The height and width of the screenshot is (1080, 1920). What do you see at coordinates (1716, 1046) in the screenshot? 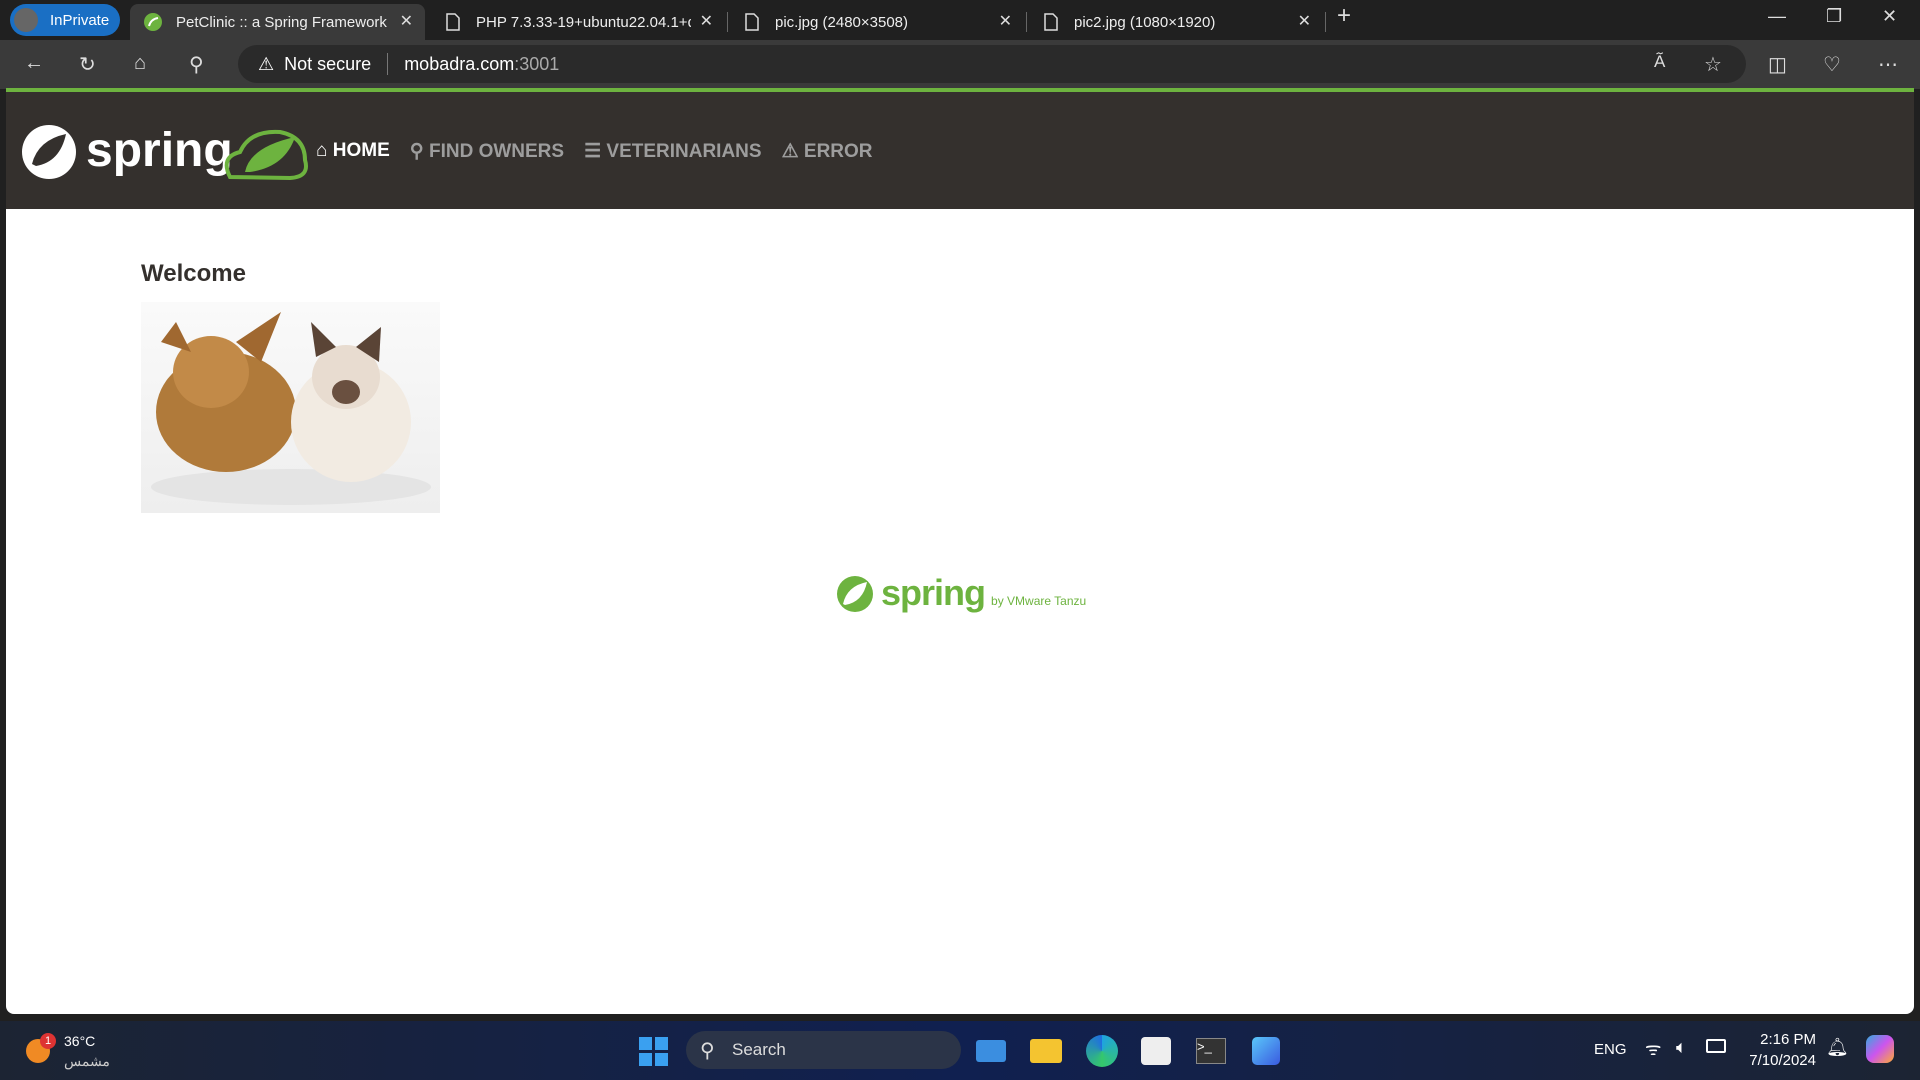
I see `battery-icon` at bounding box center [1716, 1046].